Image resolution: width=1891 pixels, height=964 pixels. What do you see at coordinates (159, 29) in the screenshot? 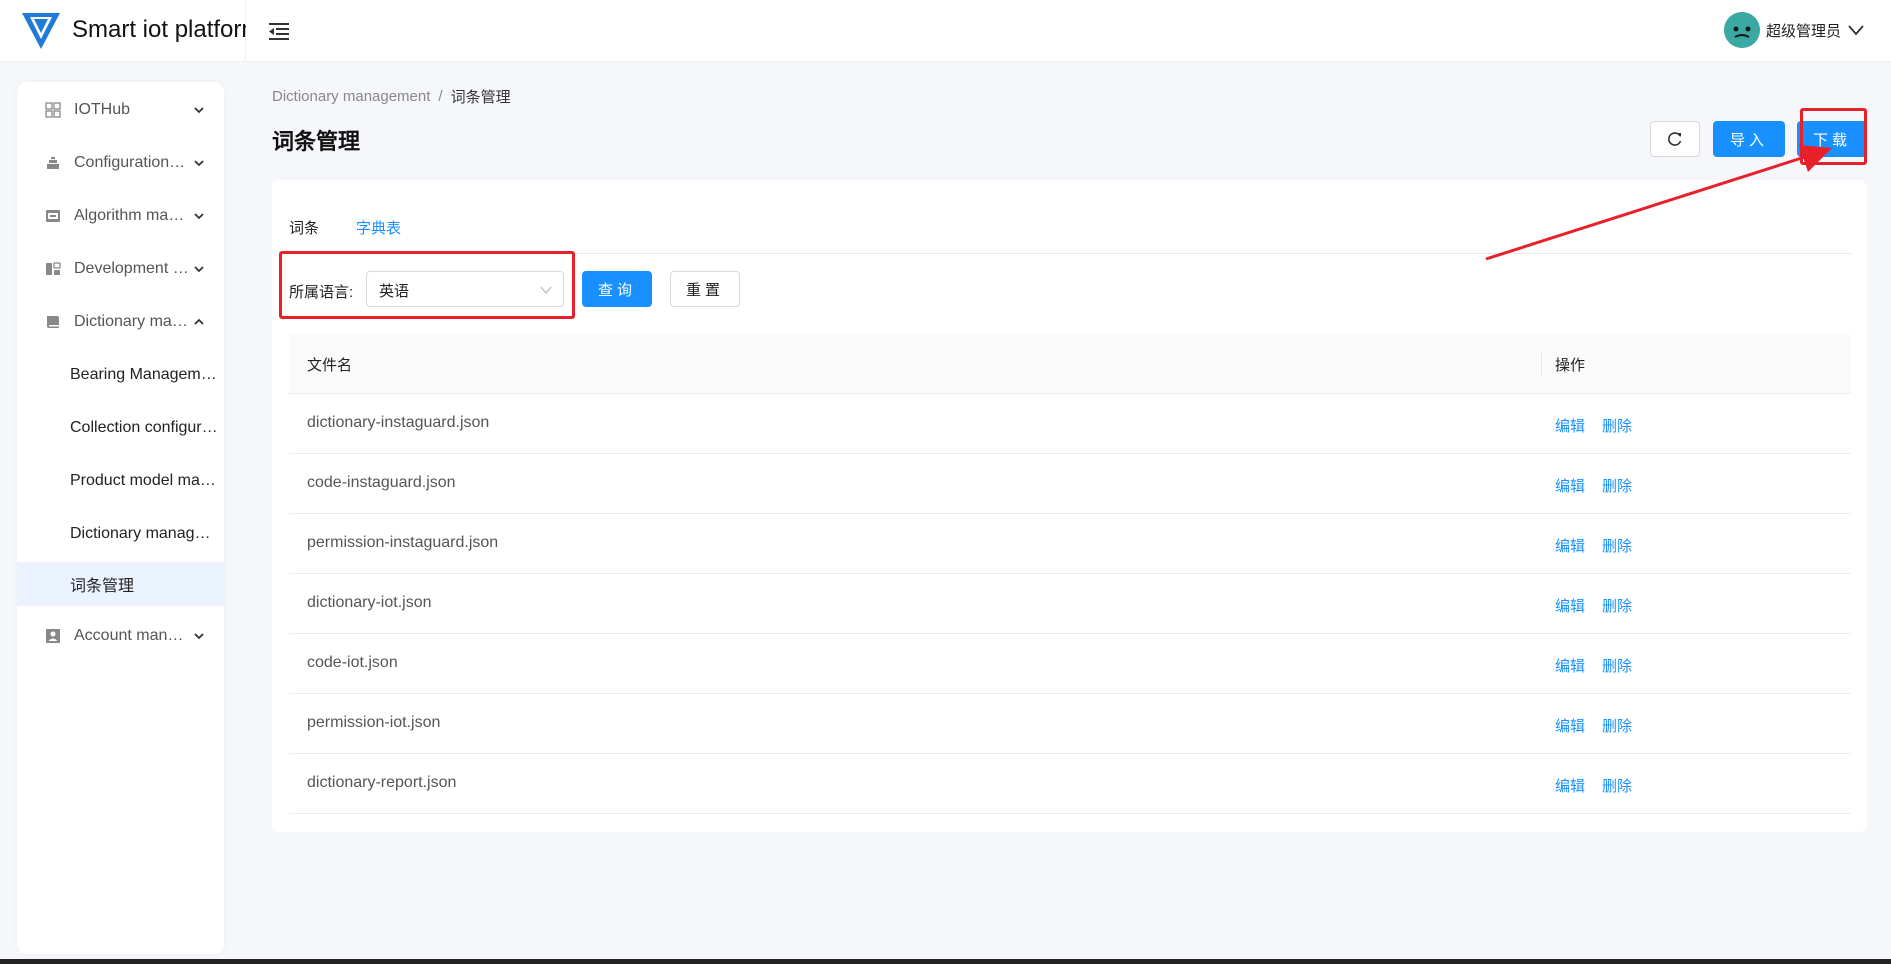
I see `app-title: Smart iot platform` at bounding box center [159, 29].